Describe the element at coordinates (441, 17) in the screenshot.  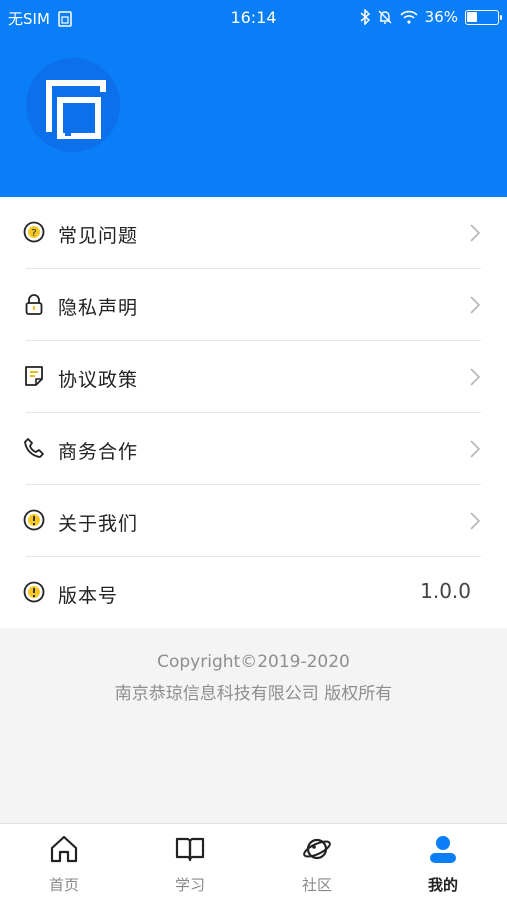
I see `battery-percent: 36%` at that location.